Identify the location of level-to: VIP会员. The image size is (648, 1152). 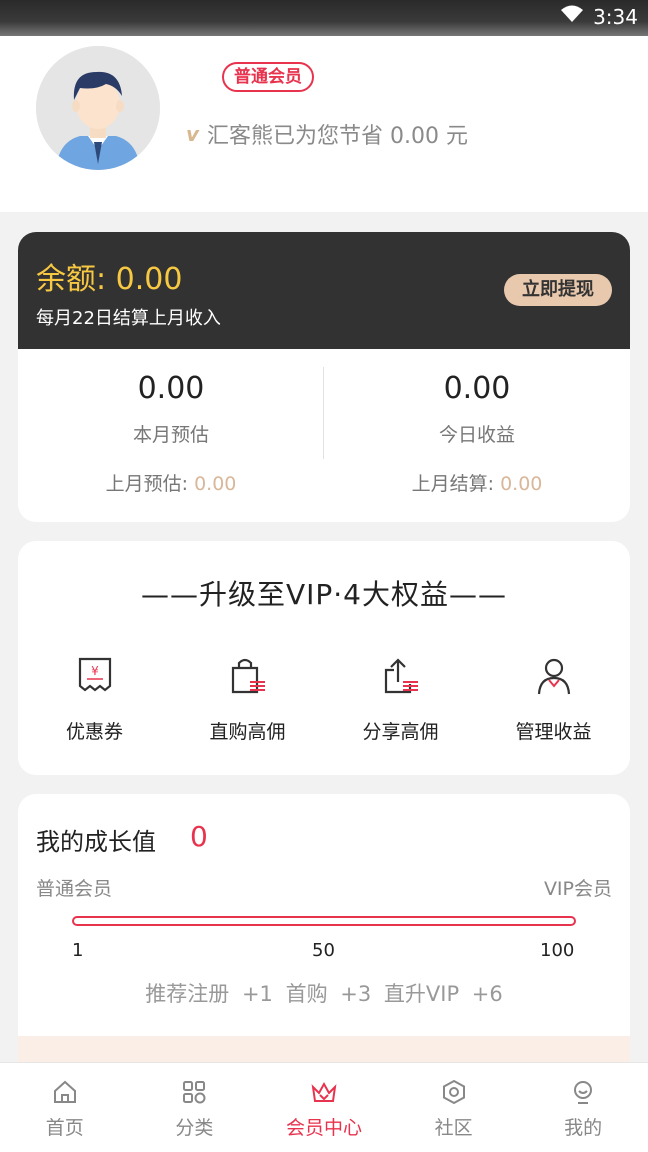
(577, 889).